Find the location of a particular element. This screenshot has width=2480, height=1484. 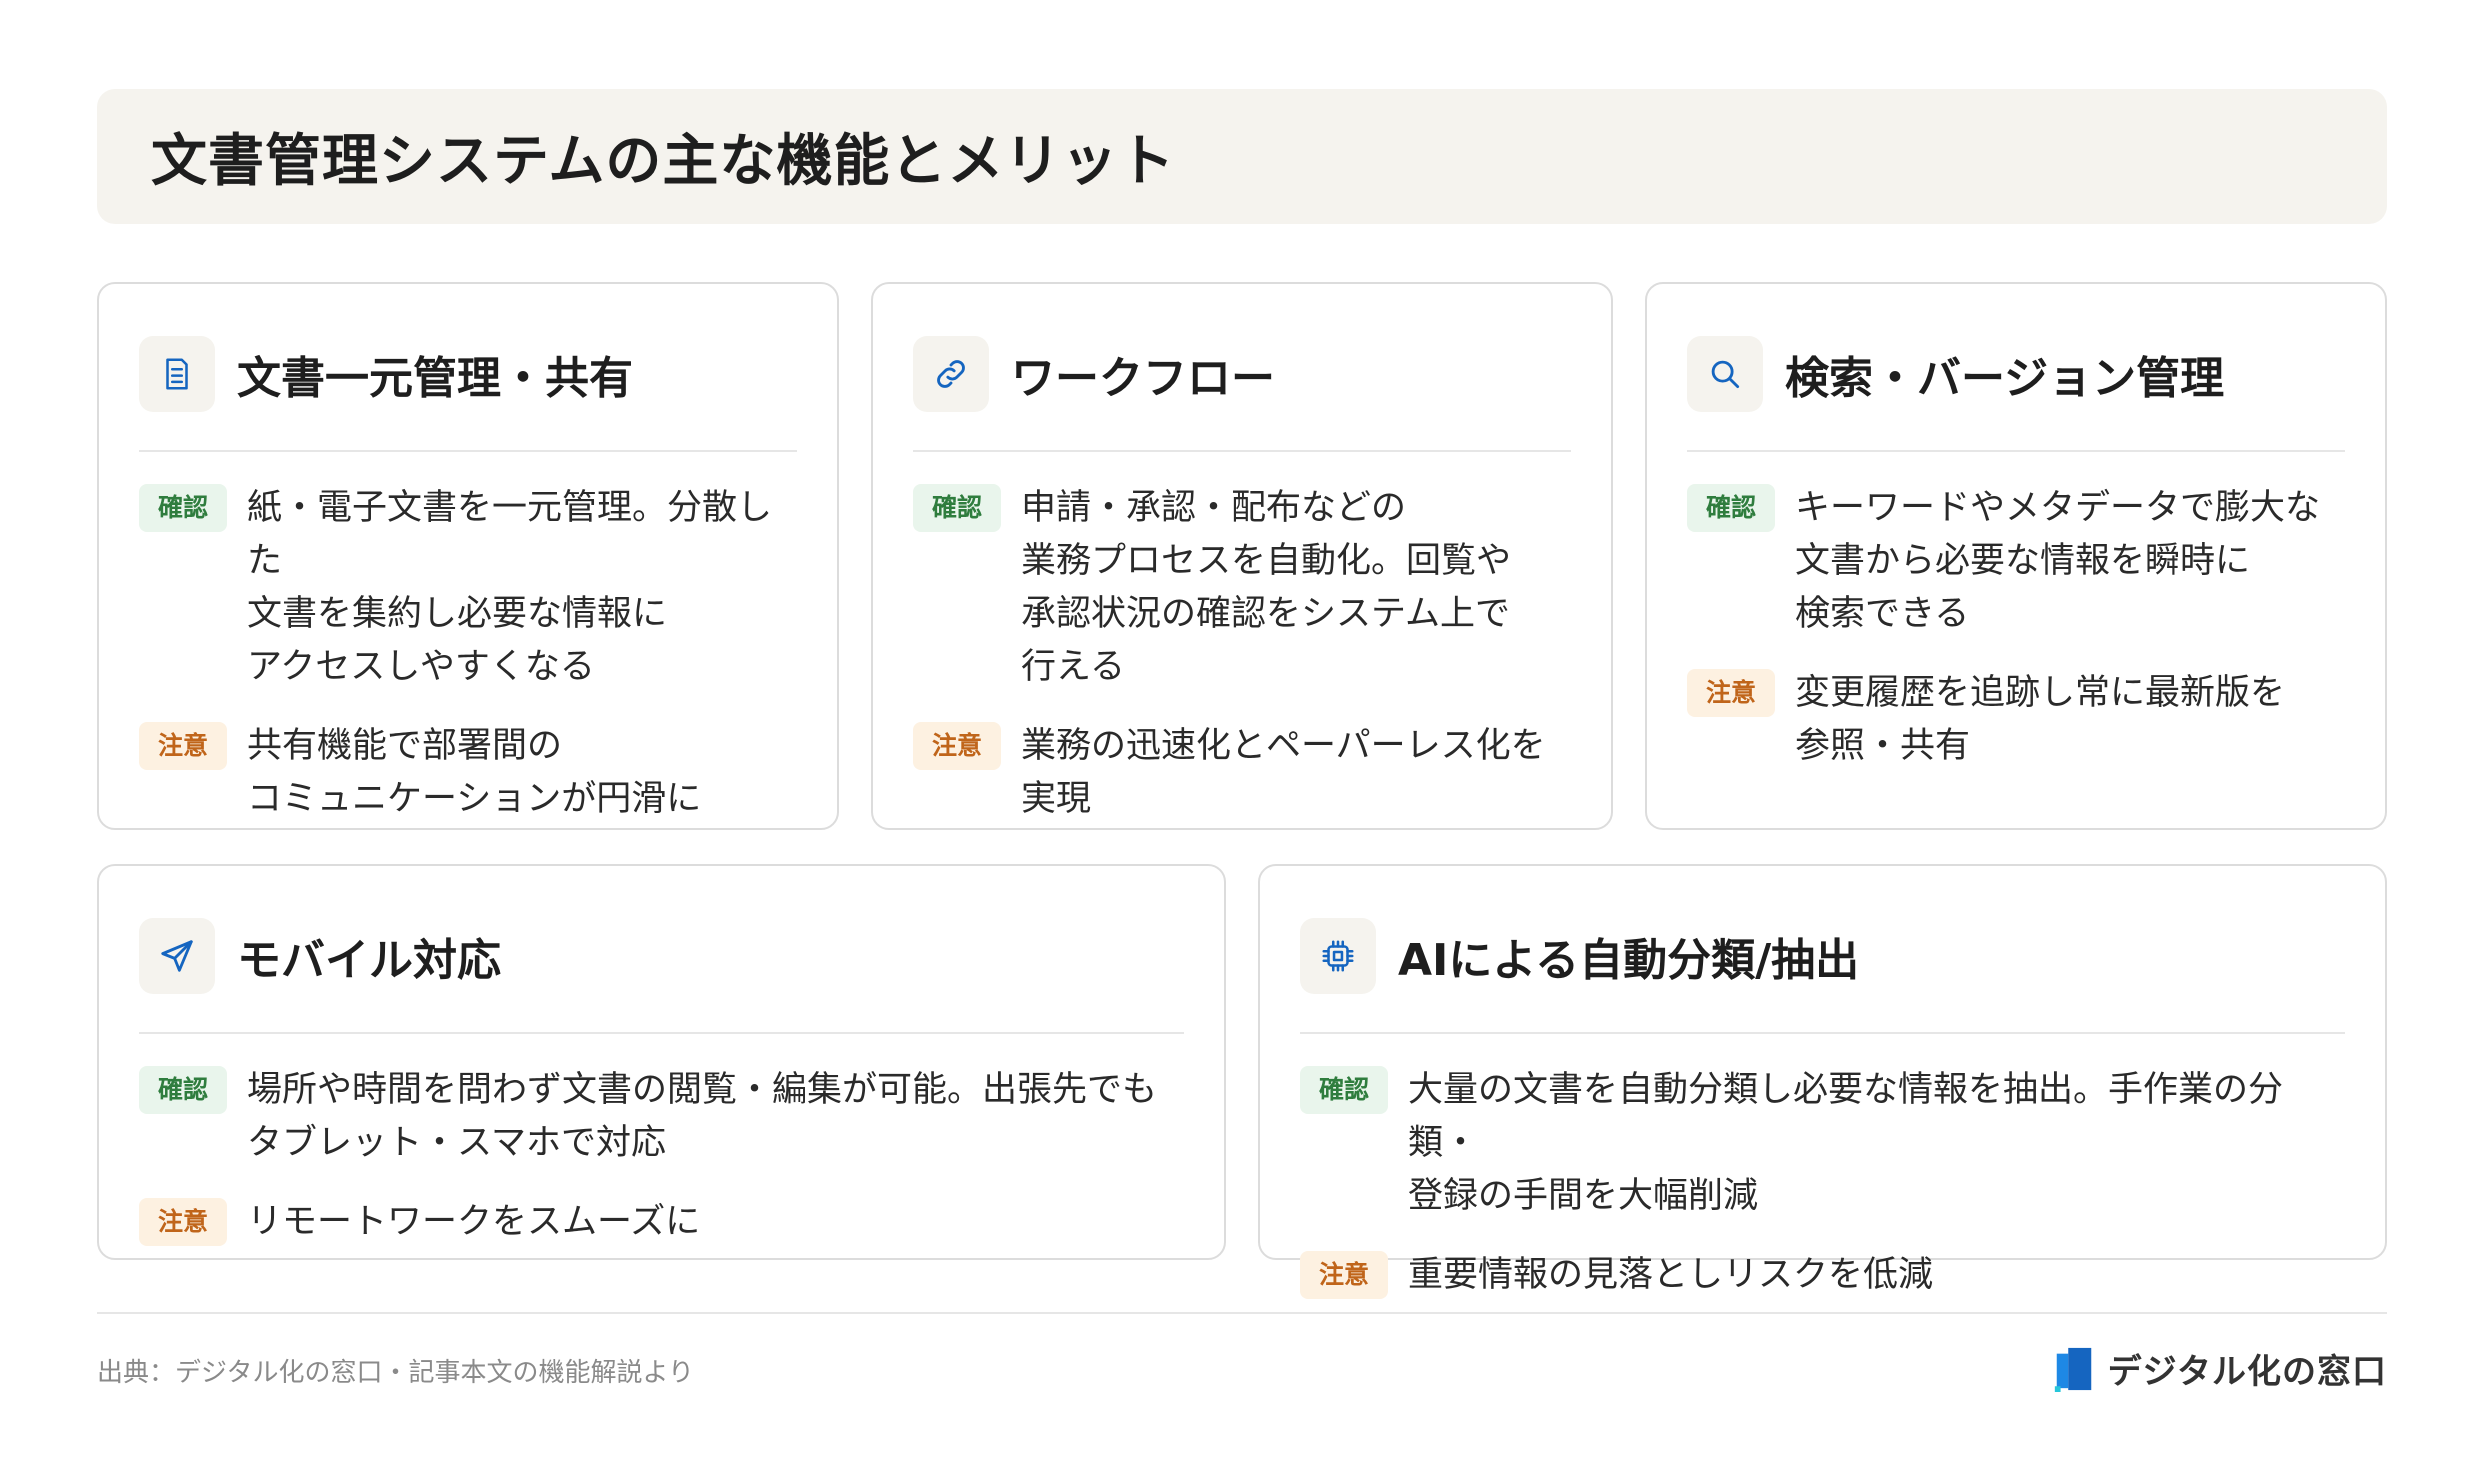

benefit-text: キーワードやメタデータで膨大な 文書から必要な情報を瞬時に 検索できる is located at coordinates (2058, 561).